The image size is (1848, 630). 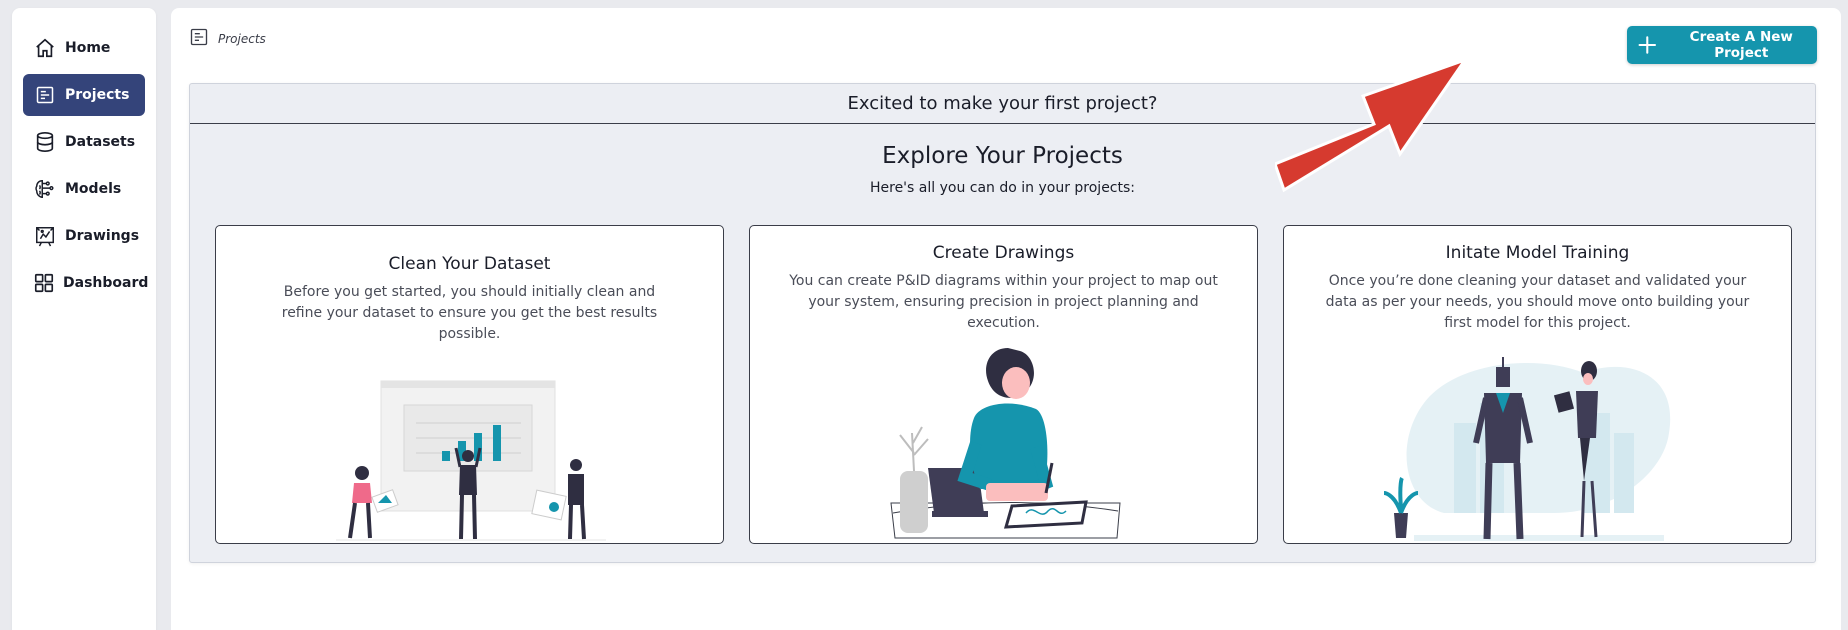 What do you see at coordinates (1005, 443) in the screenshot?
I see `person-drawing-illustration` at bounding box center [1005, 443].